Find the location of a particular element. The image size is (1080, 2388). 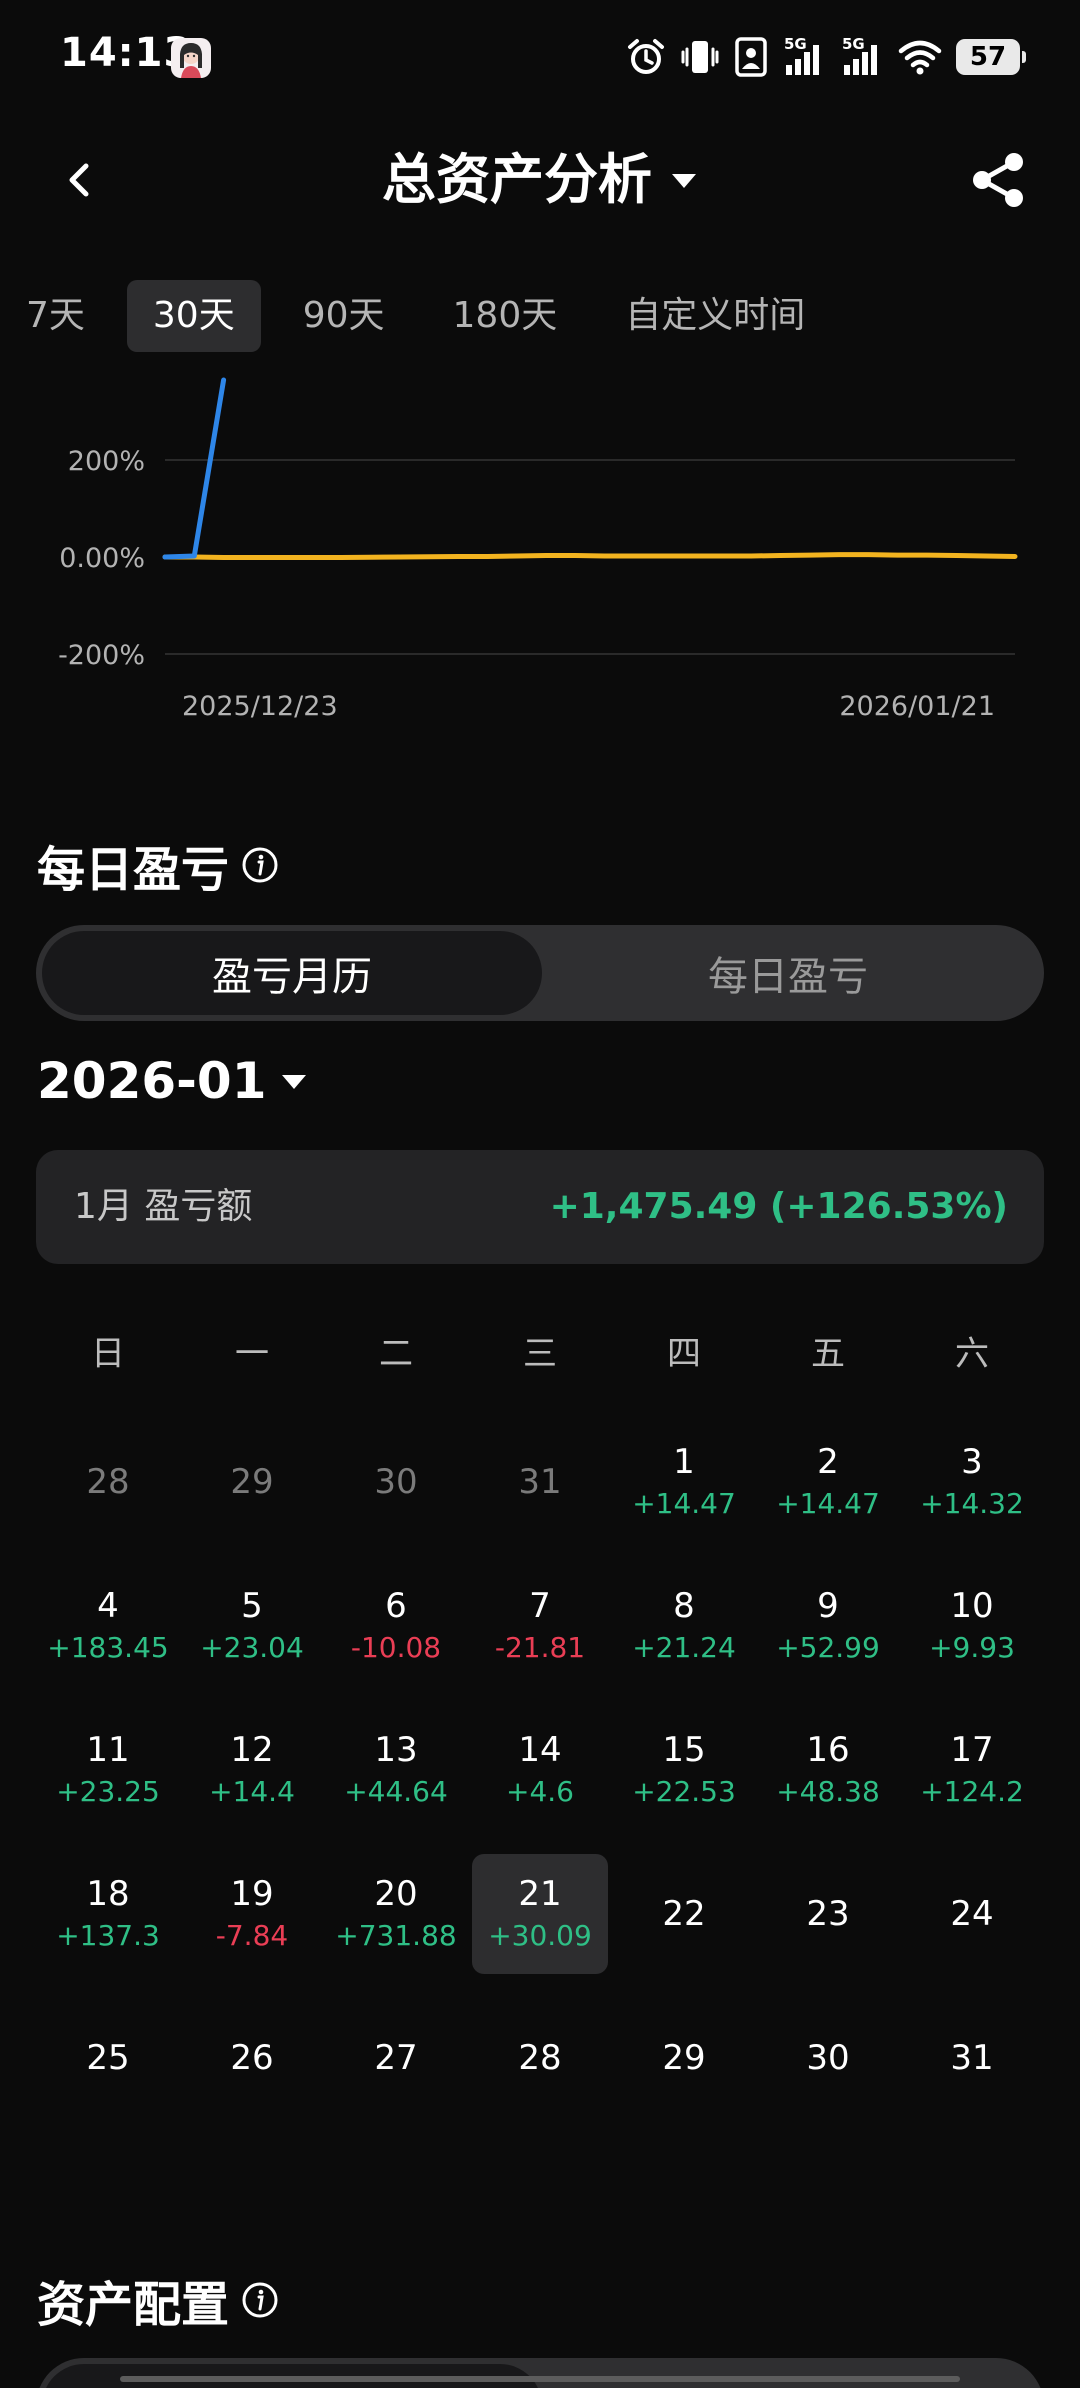

calendar-day: 31 is located at coordinates (972, 2058).